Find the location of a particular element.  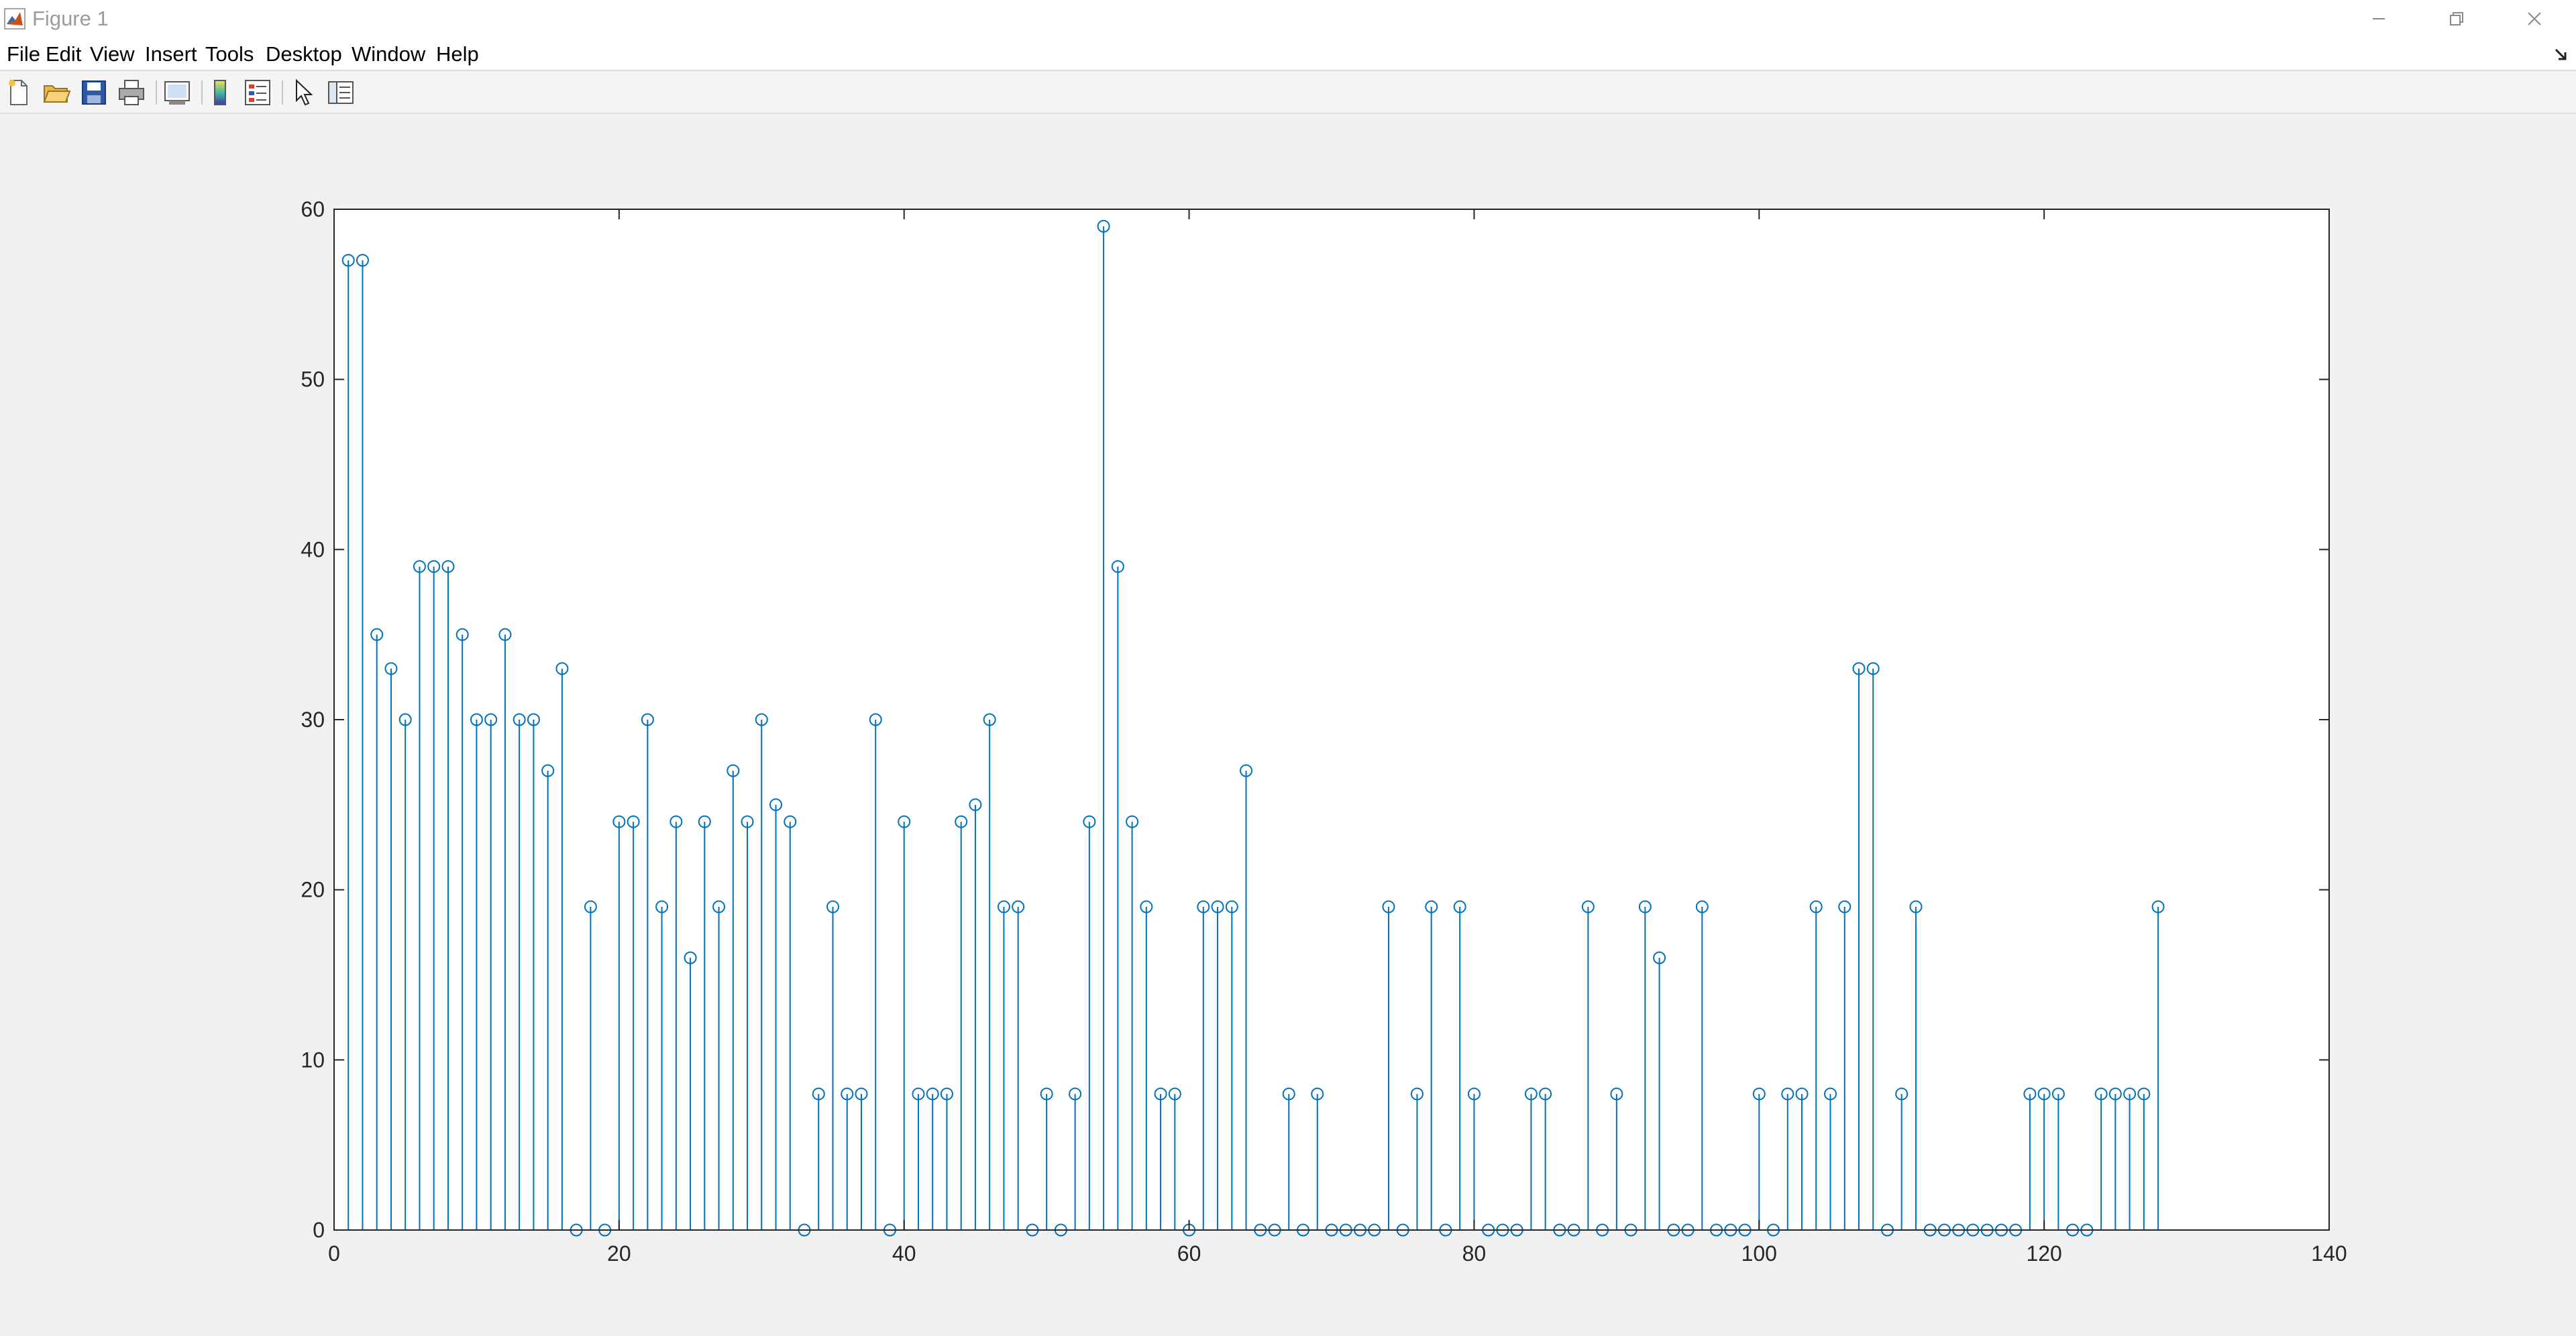

property-inspector-button is located at coordinates (341, 93).